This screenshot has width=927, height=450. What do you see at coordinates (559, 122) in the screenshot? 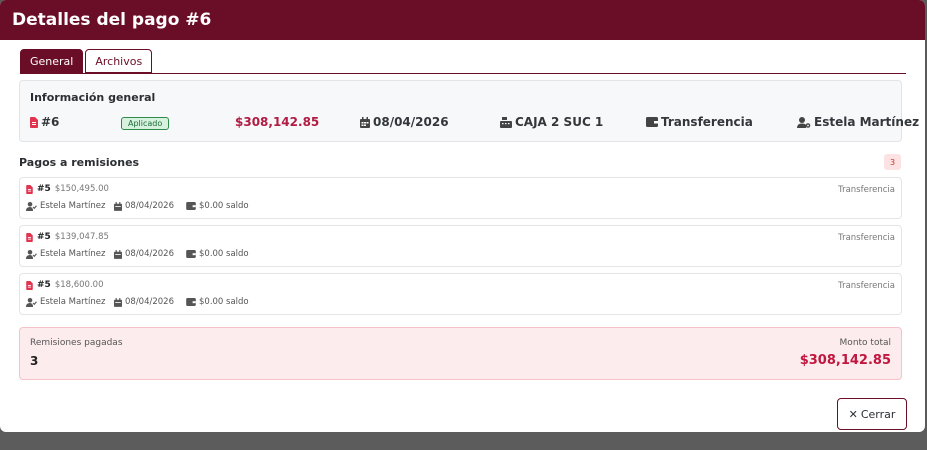
I see `cash-register-text: CAJA 2 SUC 1` at bounding box center [559, 122].